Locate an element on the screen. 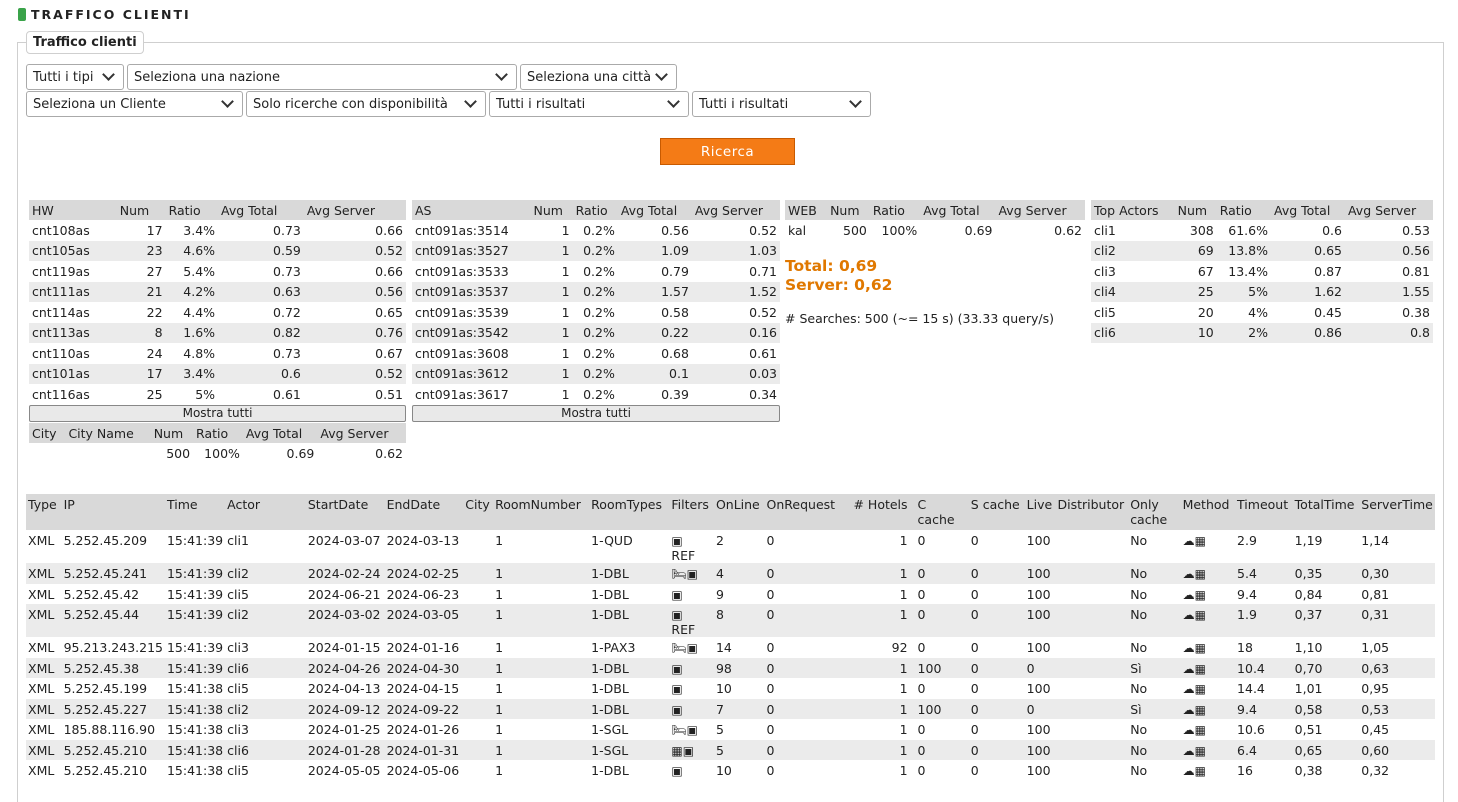 The width and height of the screenshot is (1458, 802). column-header: Live is located at coordinates (1040, 512).